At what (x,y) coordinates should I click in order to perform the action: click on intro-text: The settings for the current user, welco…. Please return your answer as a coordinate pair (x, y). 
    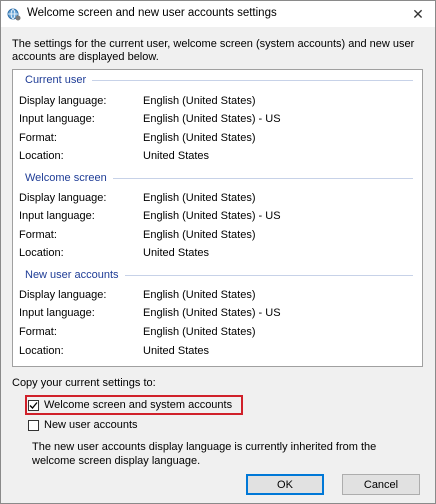
    Looking at the image, I should click on (213, 50).